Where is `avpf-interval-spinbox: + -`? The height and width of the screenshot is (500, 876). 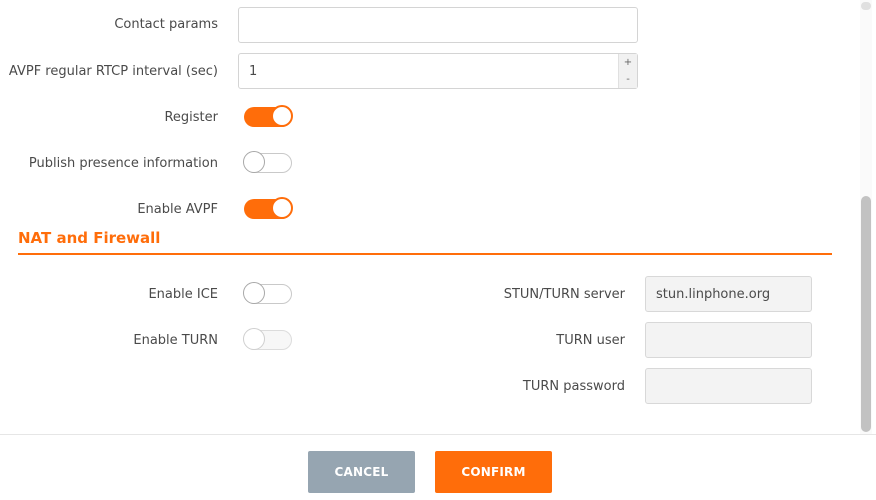 avpf-interval-spinbox: + - is located at coordinates (438, 71).